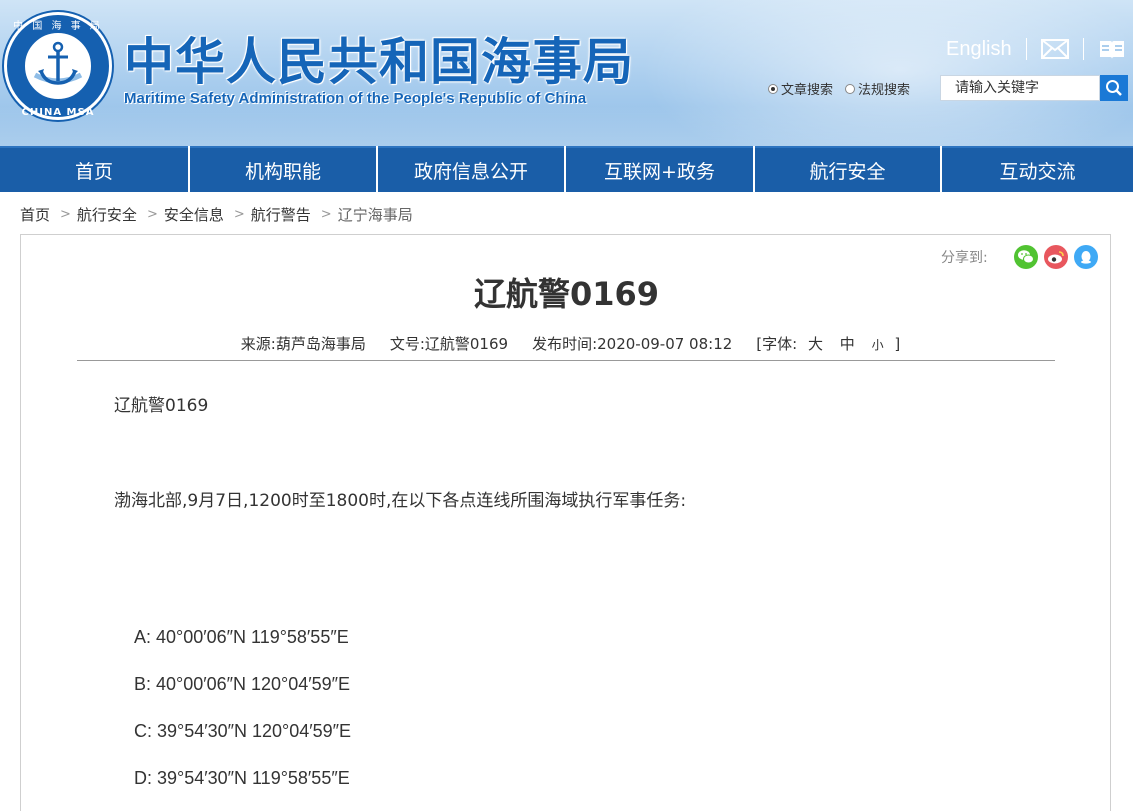 Image resolution: width=1133 pixels, height=811 pixels. I want to click on coordinate-point: D: 39°54′30″N 119°58′55″E, so click(242, 778).